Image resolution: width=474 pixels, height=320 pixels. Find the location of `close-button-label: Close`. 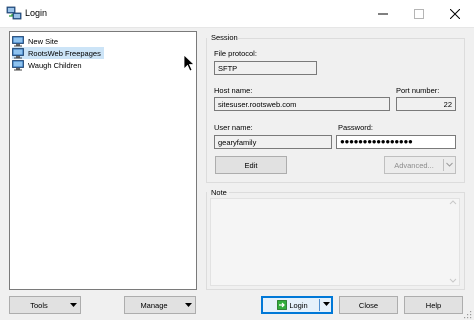

close-button-label: Close is located at coordinates (368, 305).